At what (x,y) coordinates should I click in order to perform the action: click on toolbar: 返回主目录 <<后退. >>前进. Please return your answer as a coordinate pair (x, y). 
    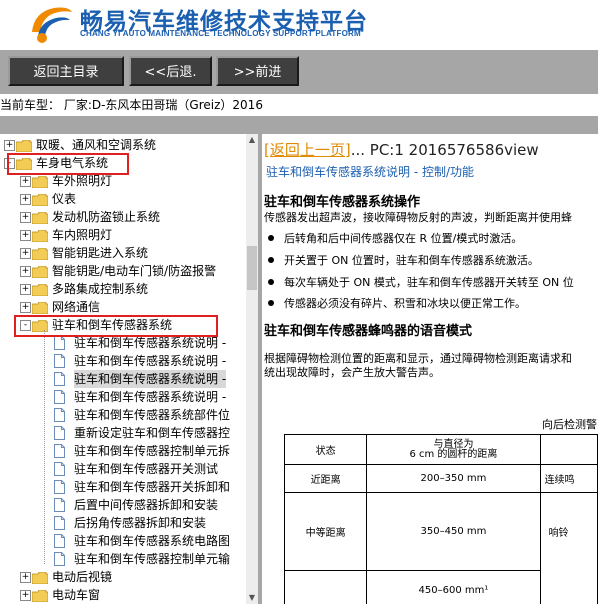
    Looking at the image, I should click on (299, 72).